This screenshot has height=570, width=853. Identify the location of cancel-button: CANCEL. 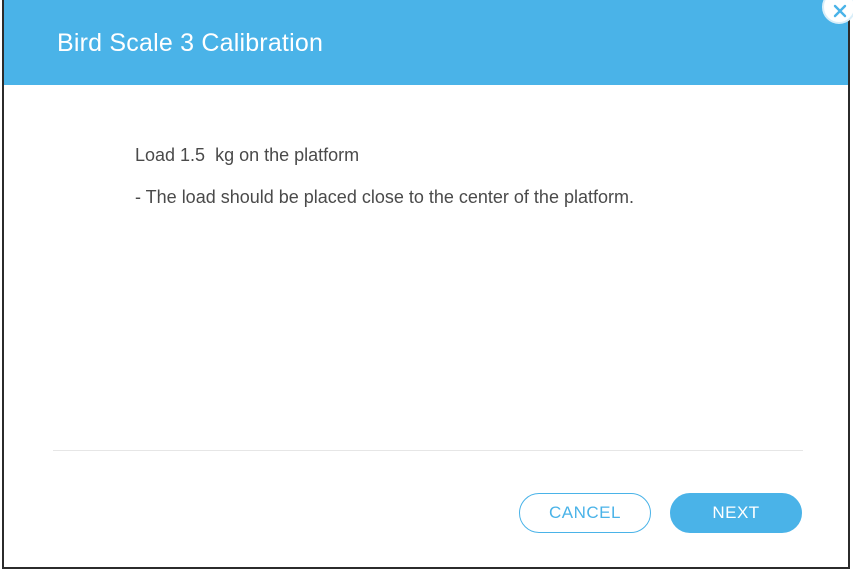
(585, 513).